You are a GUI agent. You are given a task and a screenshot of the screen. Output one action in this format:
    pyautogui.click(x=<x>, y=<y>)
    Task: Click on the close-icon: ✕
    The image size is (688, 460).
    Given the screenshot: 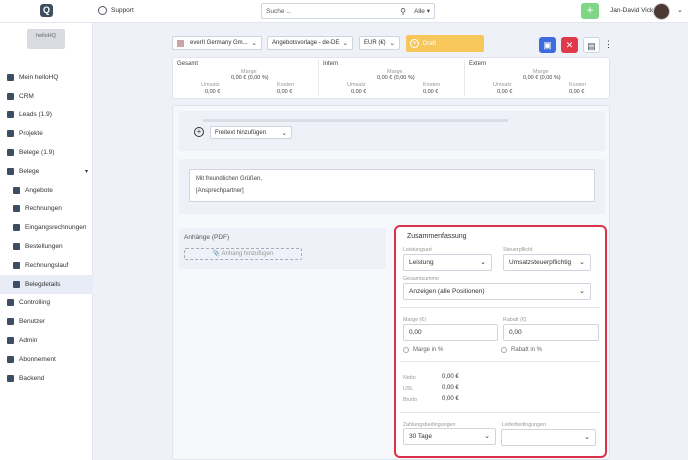 What is the action you would take?
    pyautogui.click(x=569, y=45)
    